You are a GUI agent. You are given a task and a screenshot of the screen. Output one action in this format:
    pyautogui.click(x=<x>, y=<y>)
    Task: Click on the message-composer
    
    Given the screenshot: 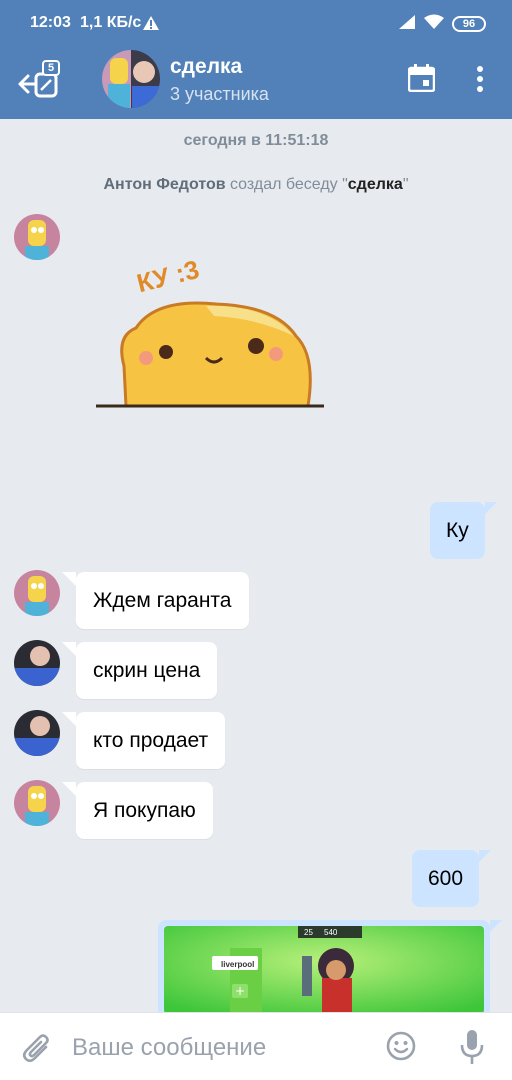 What is the action you would take?
    pyautogui.click(x=256, y=1046)
    